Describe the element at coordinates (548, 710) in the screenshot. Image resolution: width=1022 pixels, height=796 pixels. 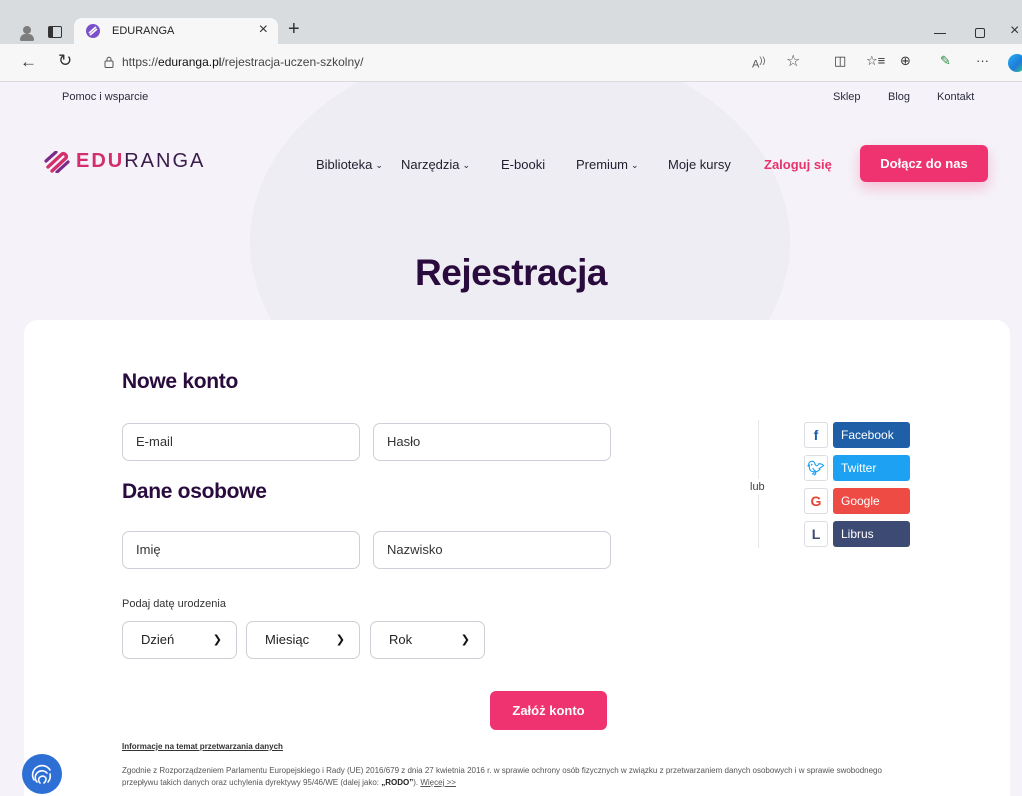
I see `create-account-button: Załóż konto` at that location.